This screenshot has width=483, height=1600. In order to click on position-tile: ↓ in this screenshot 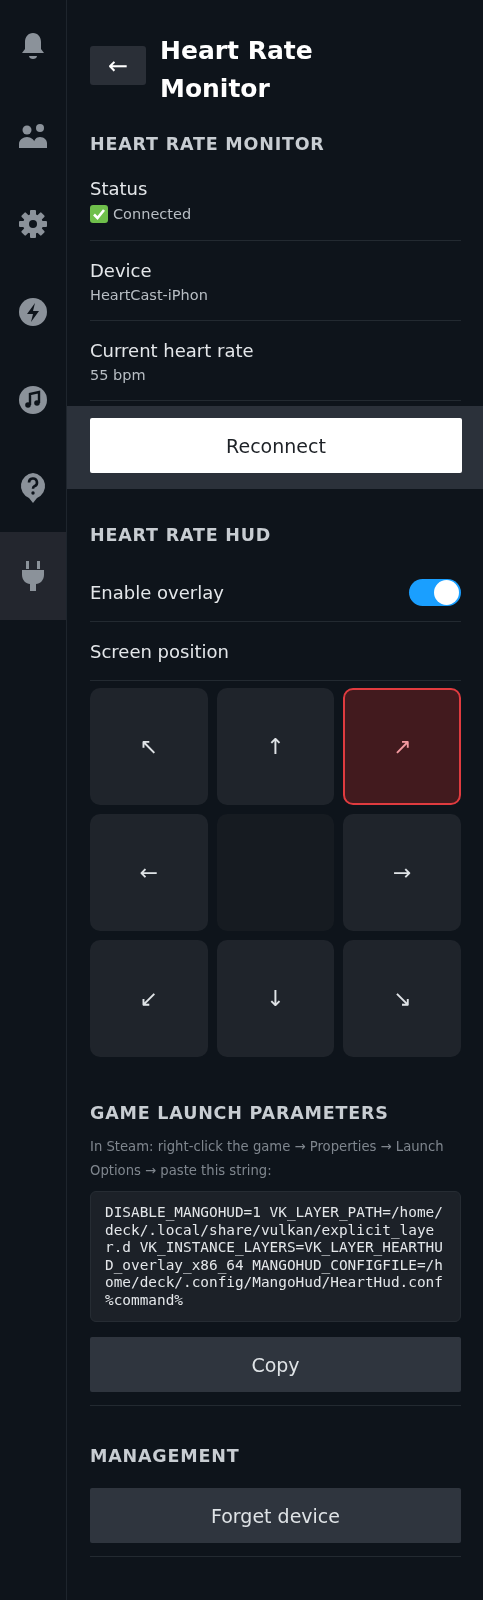, I will do `click(275, 998)`.